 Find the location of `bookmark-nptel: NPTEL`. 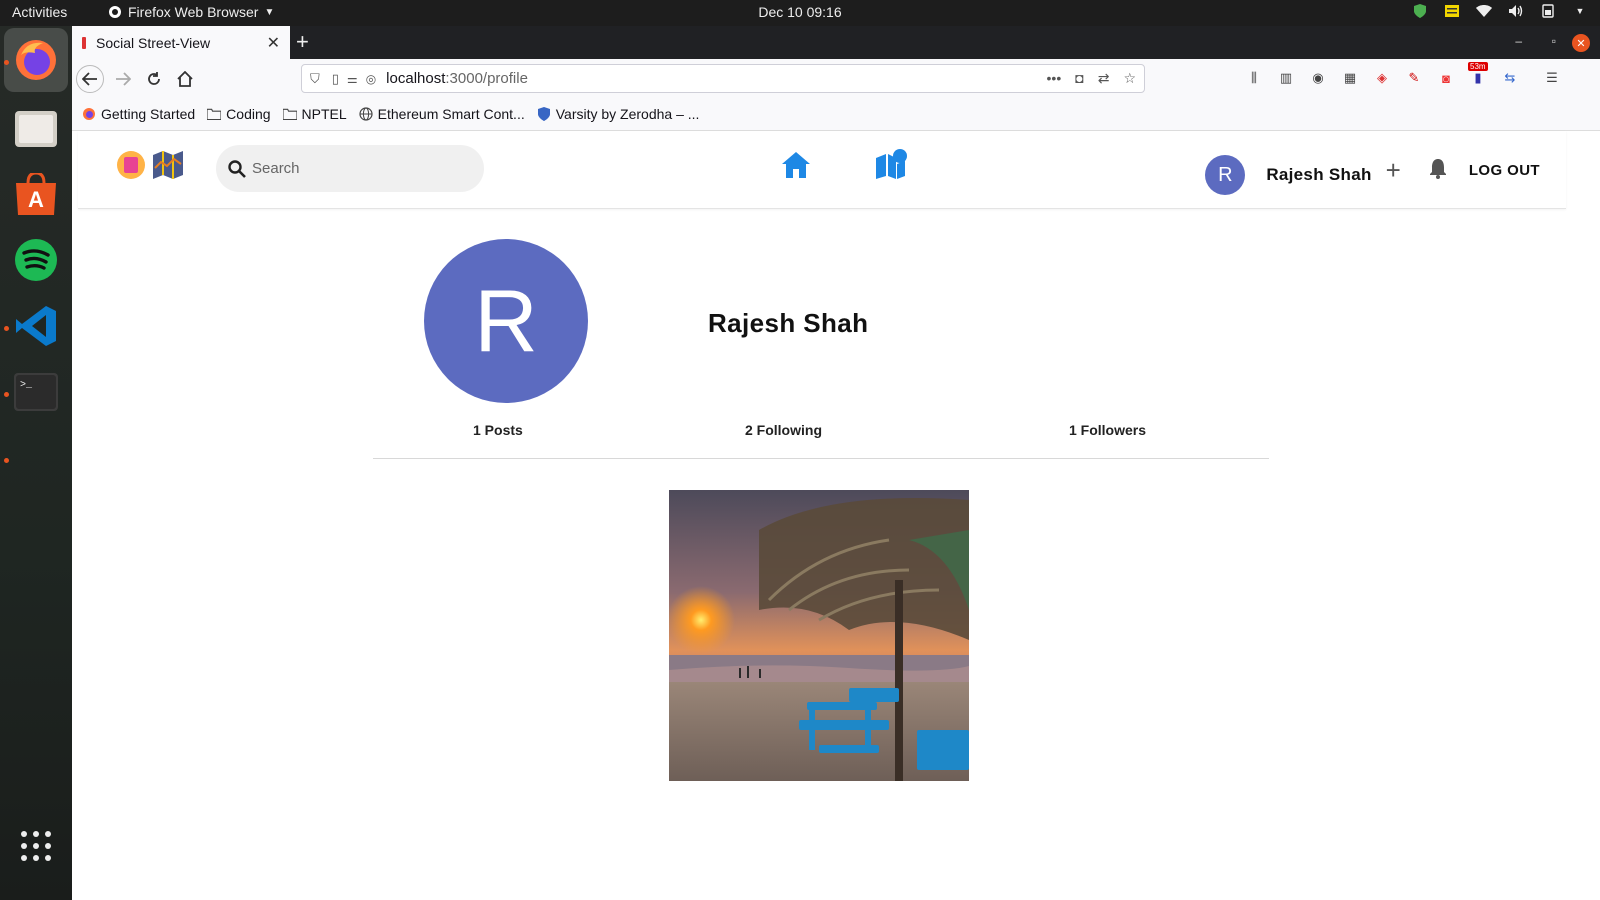

bookmark-nptel: NPTEL is located at coordinates (314, 114).